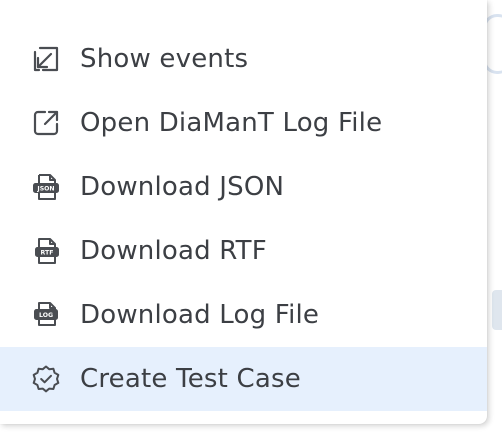 Image resolution: width=502 pixels, height=434 pixels. What do you see at coordinates (200, 315) in the screenshot?
I see `menu-item-label: Download Log File` at bounding box center [200, 315].